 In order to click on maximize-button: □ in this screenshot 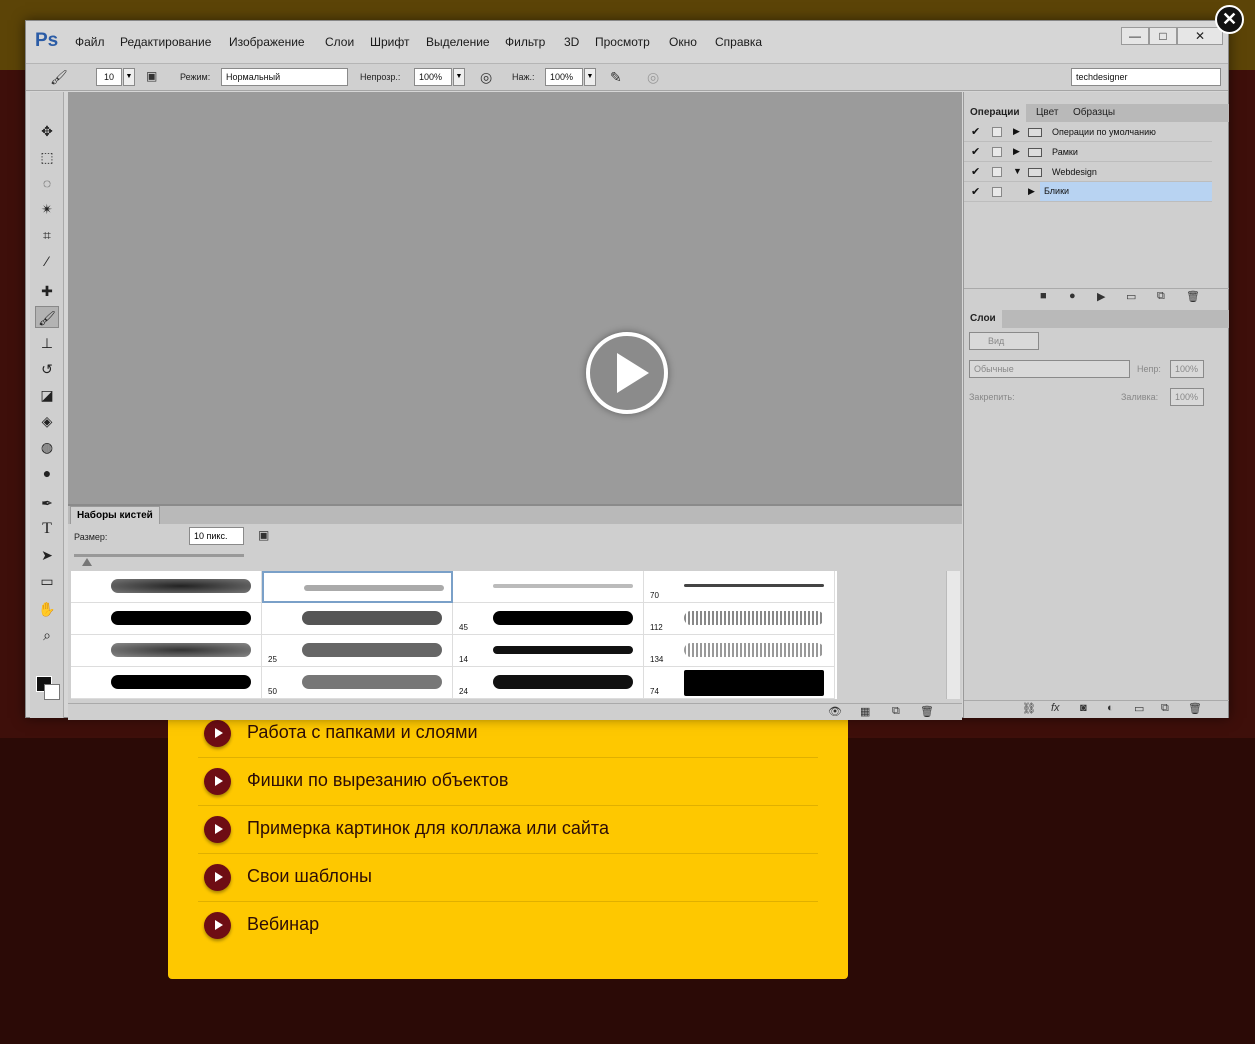, I will do `click(1163, 36)`.